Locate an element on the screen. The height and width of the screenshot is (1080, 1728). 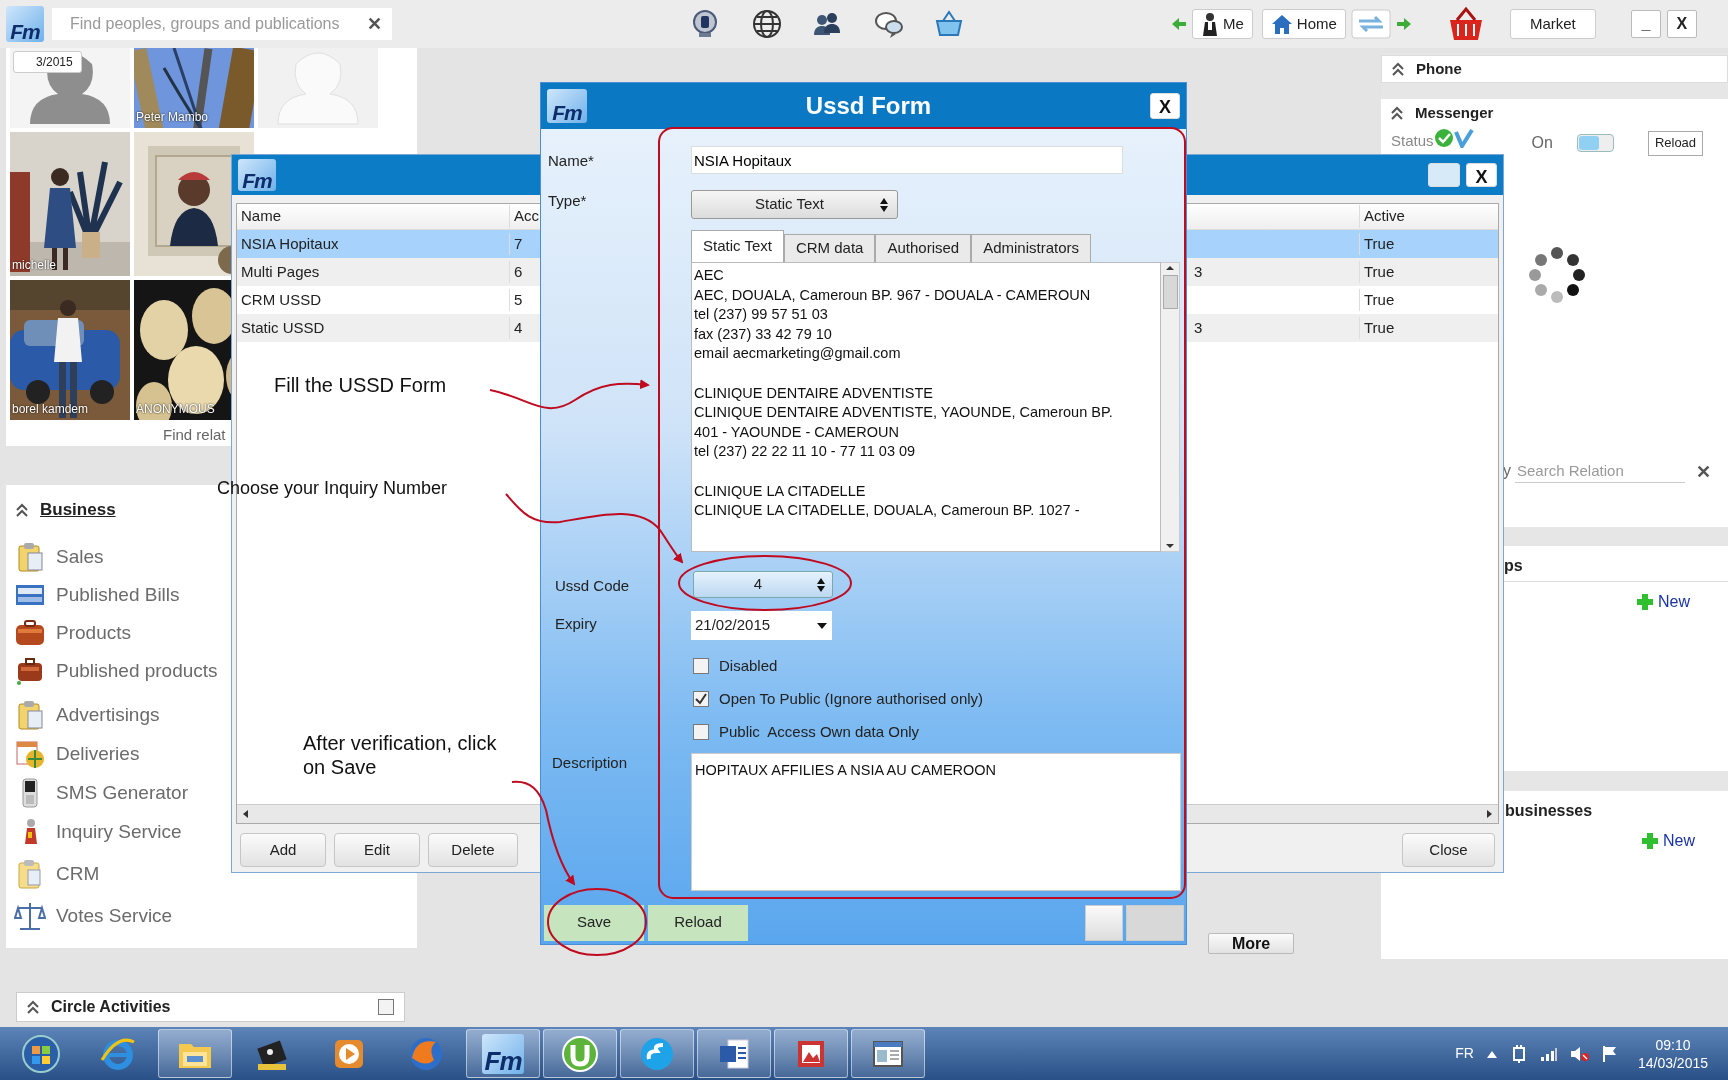
field-label: Expiry is located at coordinates (576, 624).